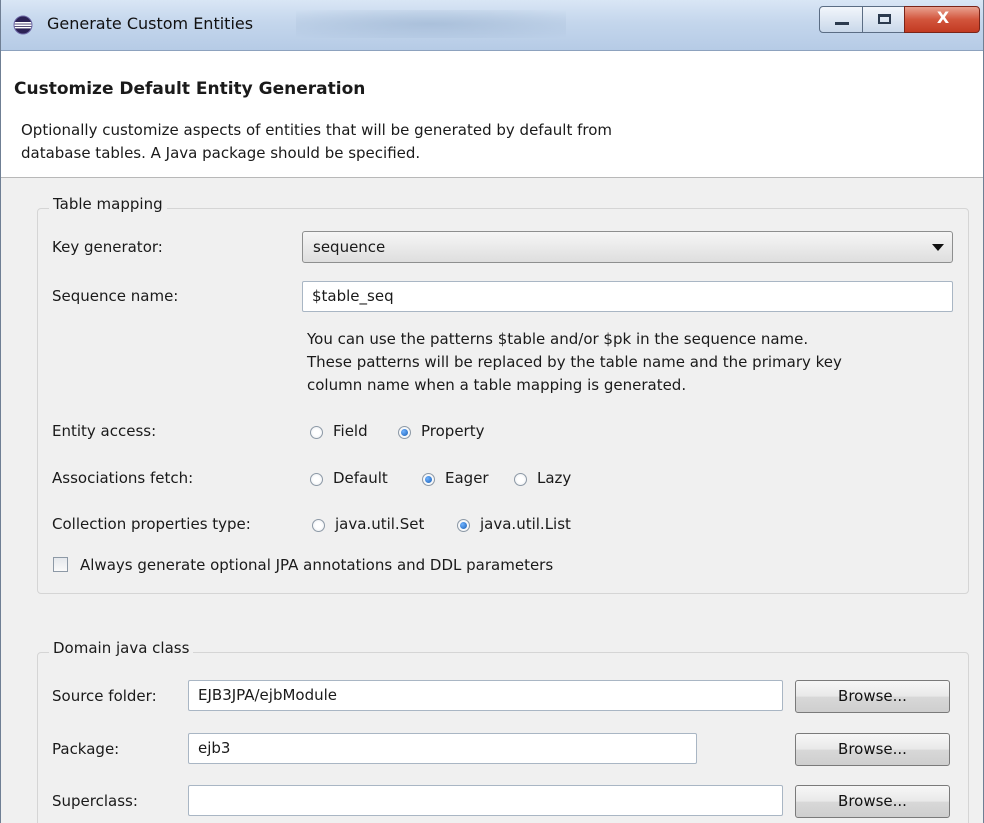 This screenshot has width=984, height=823. I want to click on sequence-name-label: Sequence name:, so click(115, 296).